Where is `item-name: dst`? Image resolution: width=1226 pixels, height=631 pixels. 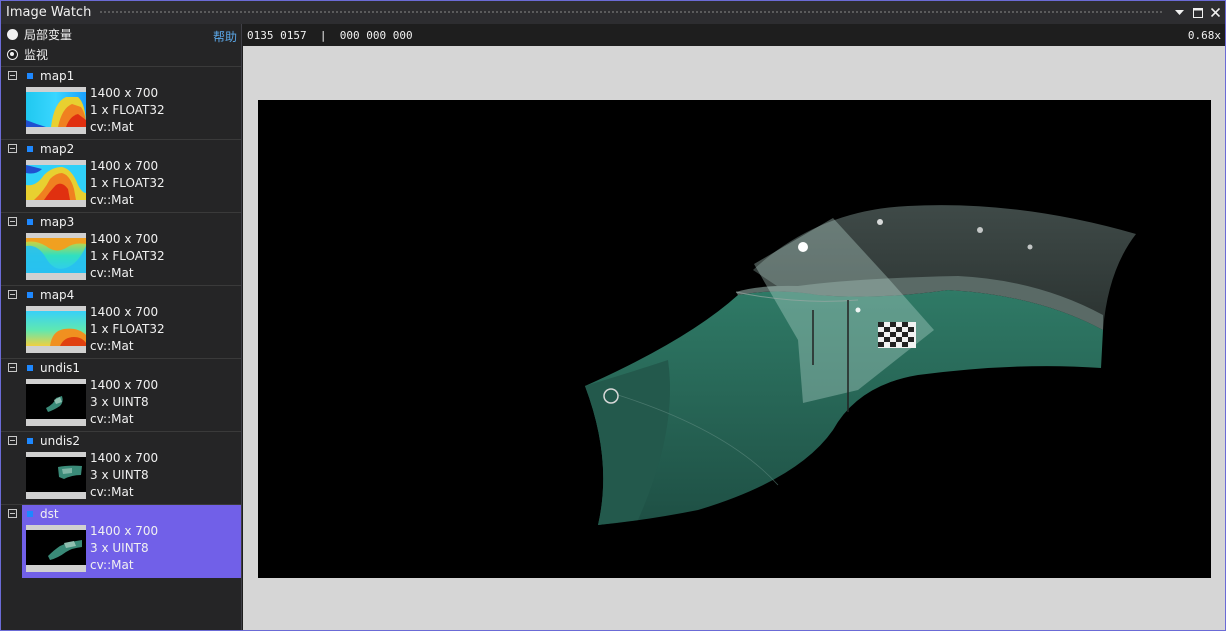 item-name: dst is located at coordinates (49, 514).